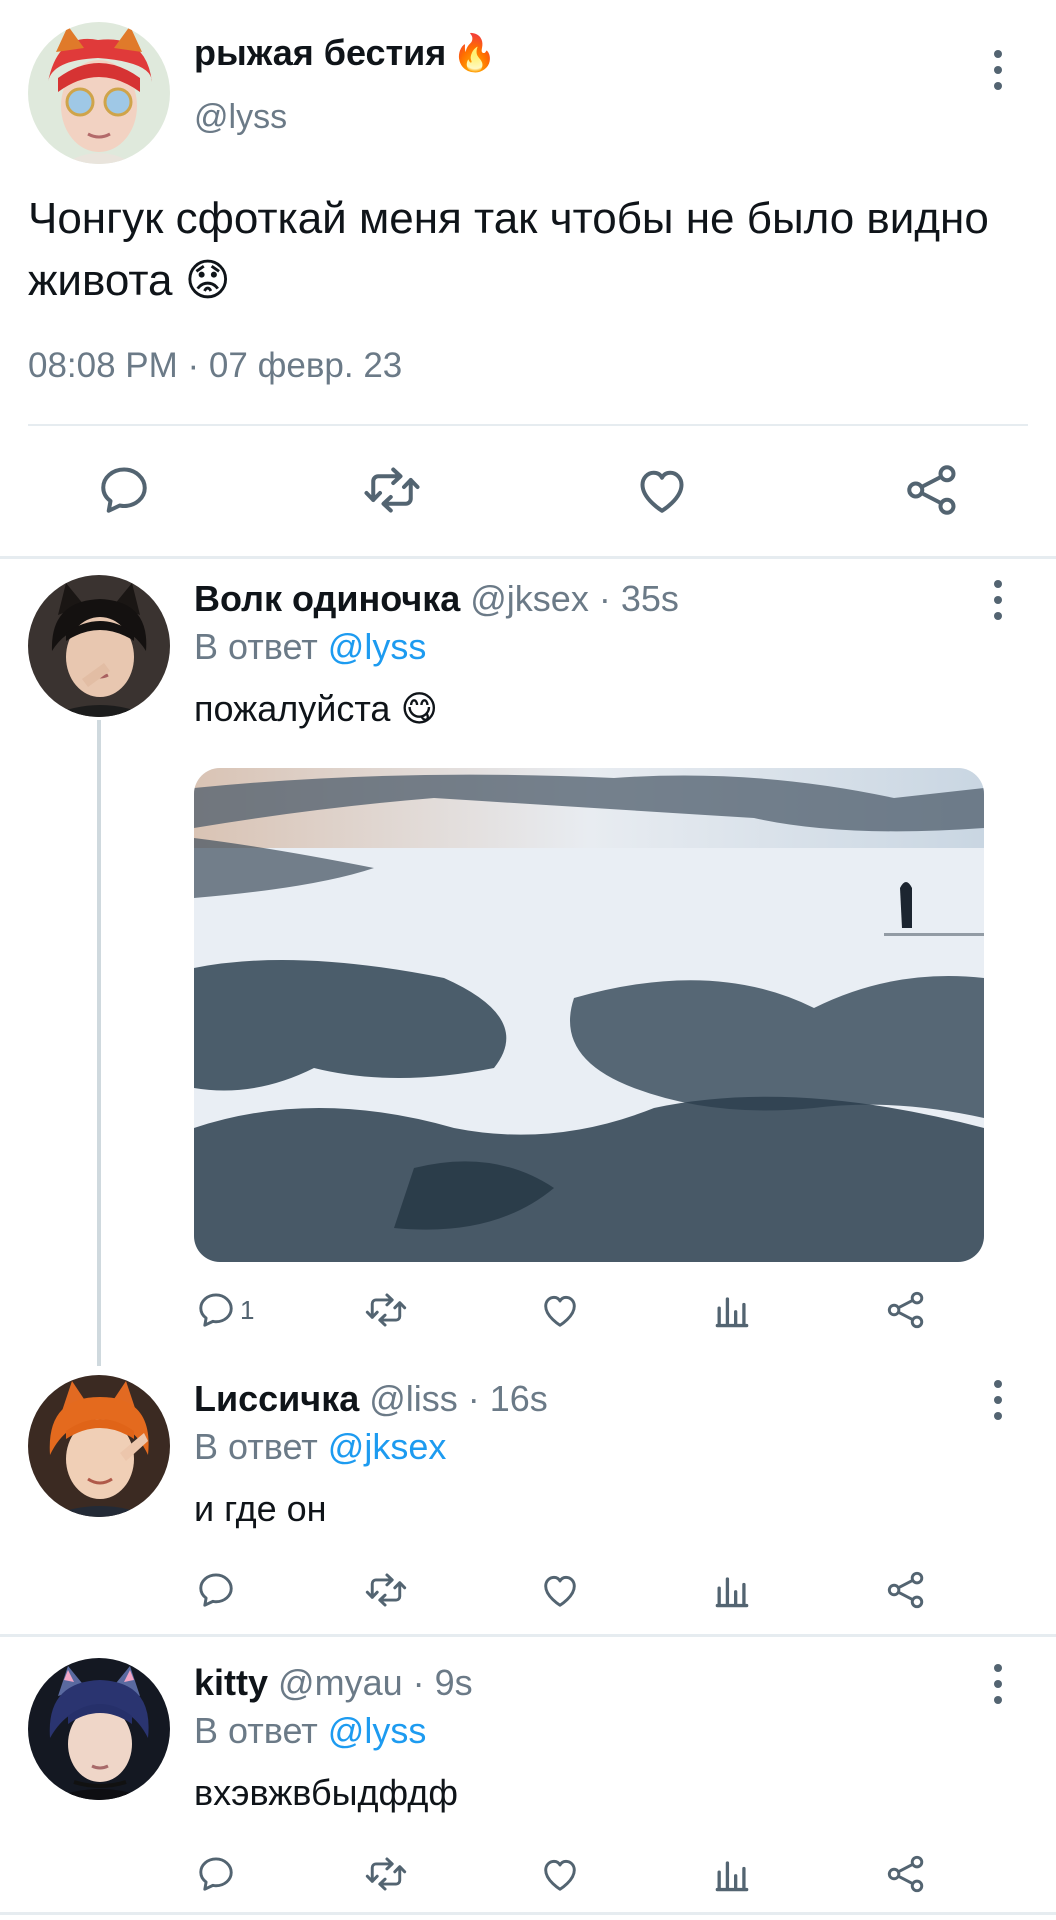 The height and width of the screenshot is (1920, 1056). What do you see at coordinates (276, 1398) in the screenshot?
I see `author-name: Lиссичка` at bounding box center [276, 1398].